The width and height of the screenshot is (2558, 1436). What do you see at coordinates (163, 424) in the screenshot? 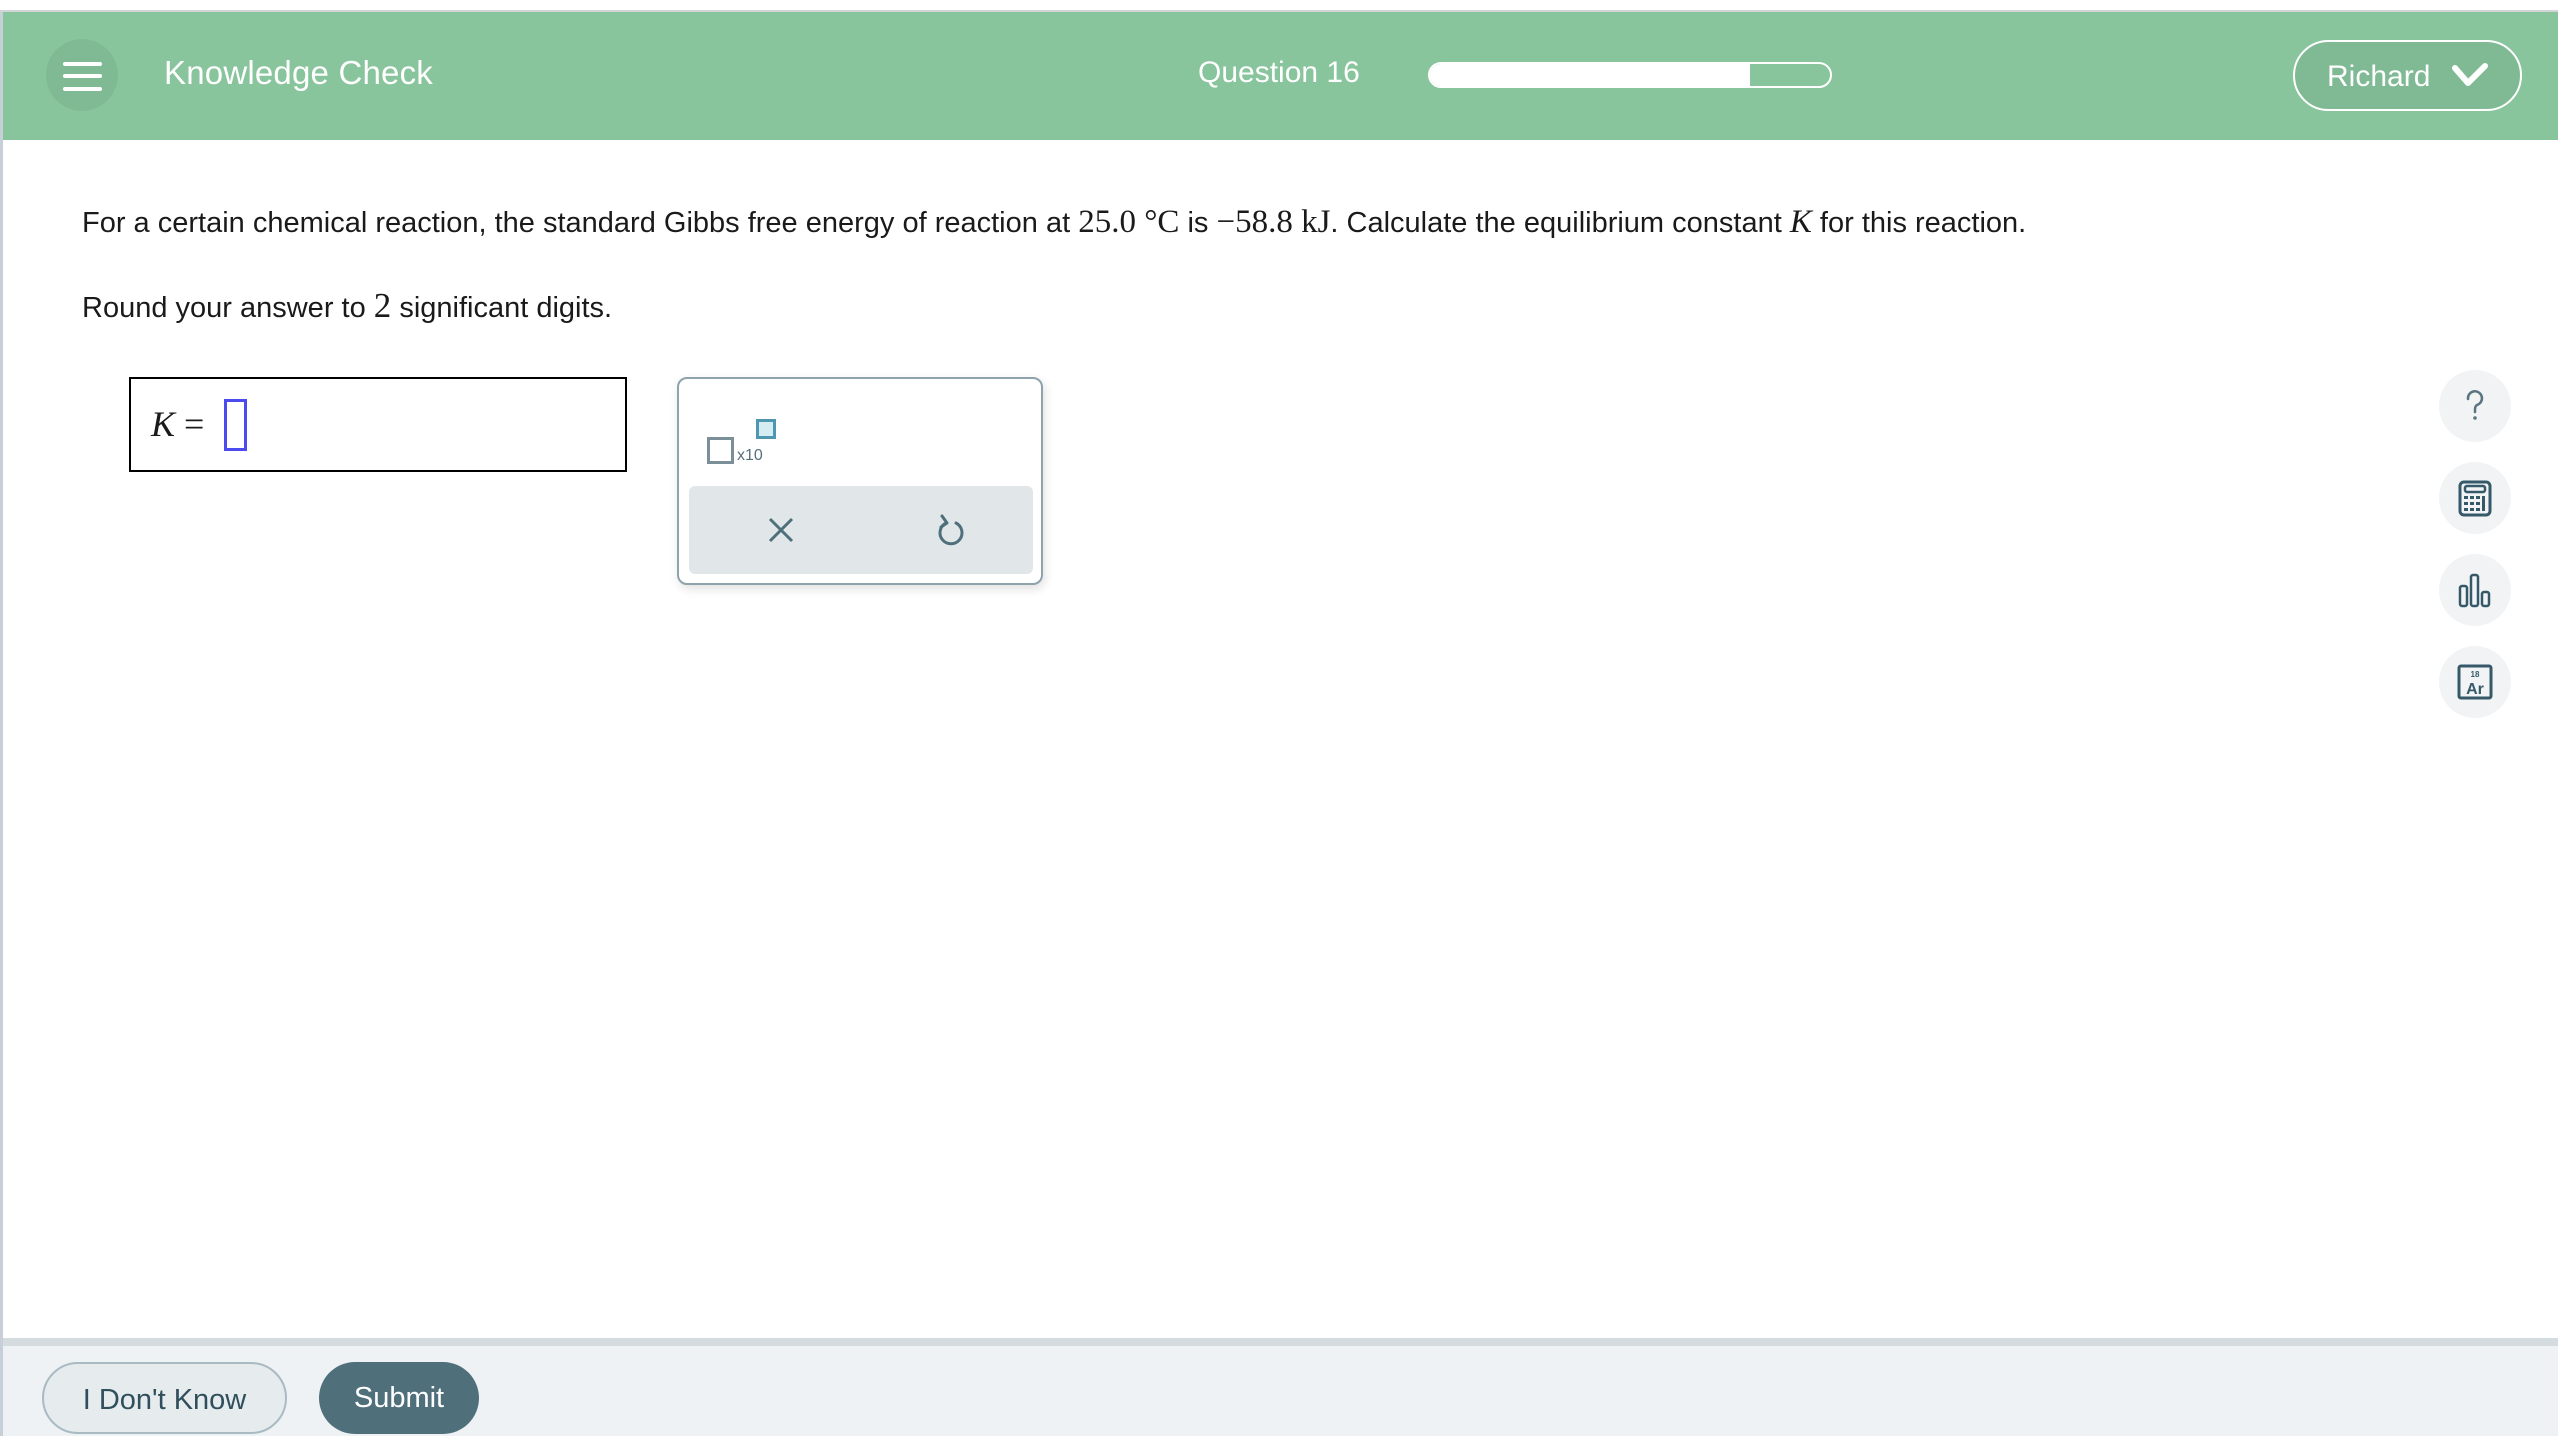
I see `answer-variable: K` at bounding box center [163, 424].